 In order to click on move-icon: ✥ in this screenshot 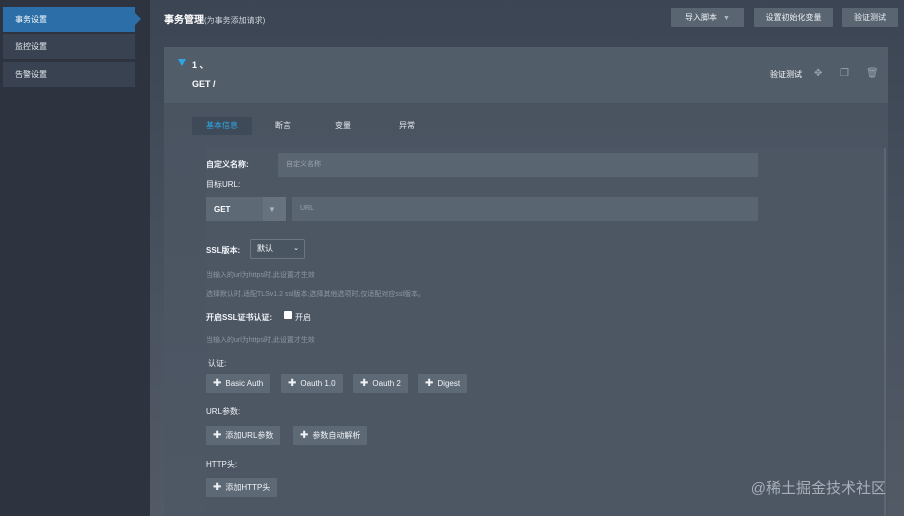, I will do `click(818, 73)`.